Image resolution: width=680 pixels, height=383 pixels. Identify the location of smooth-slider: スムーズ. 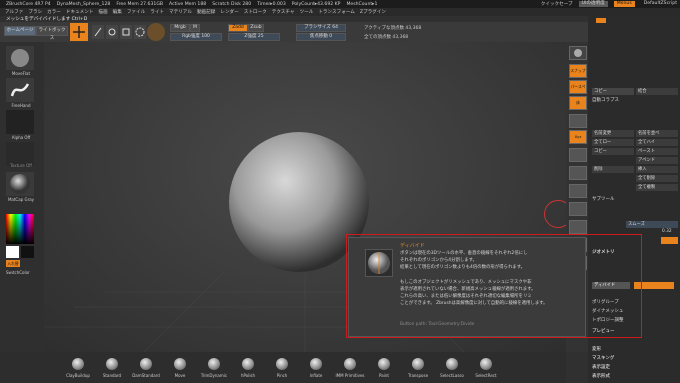
(652, 224).